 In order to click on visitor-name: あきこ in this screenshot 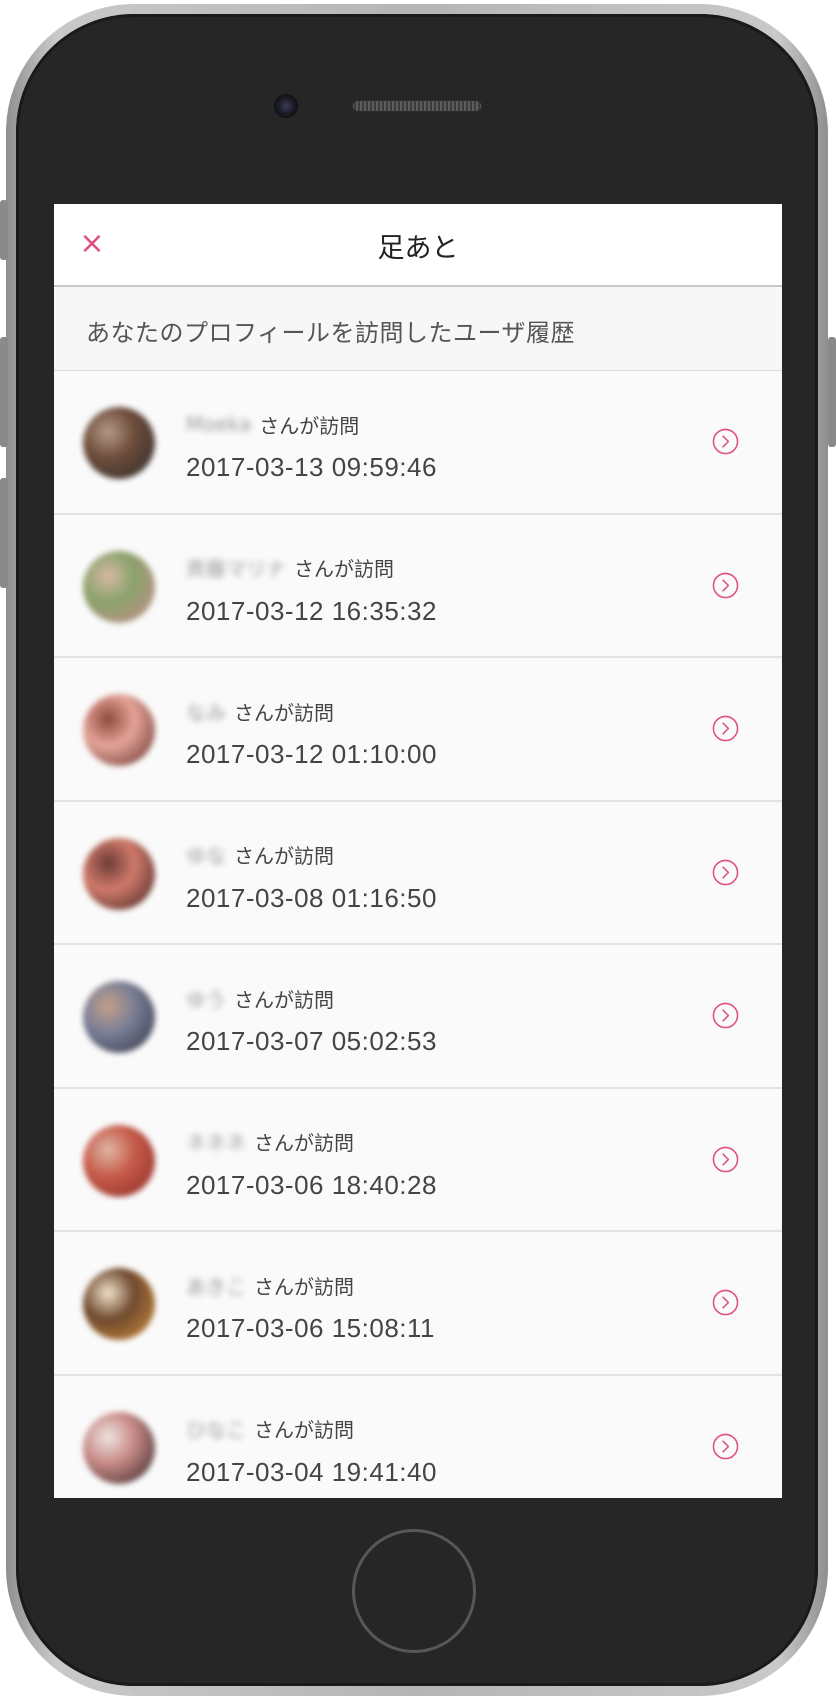, I will do `click(216, 1286)`.